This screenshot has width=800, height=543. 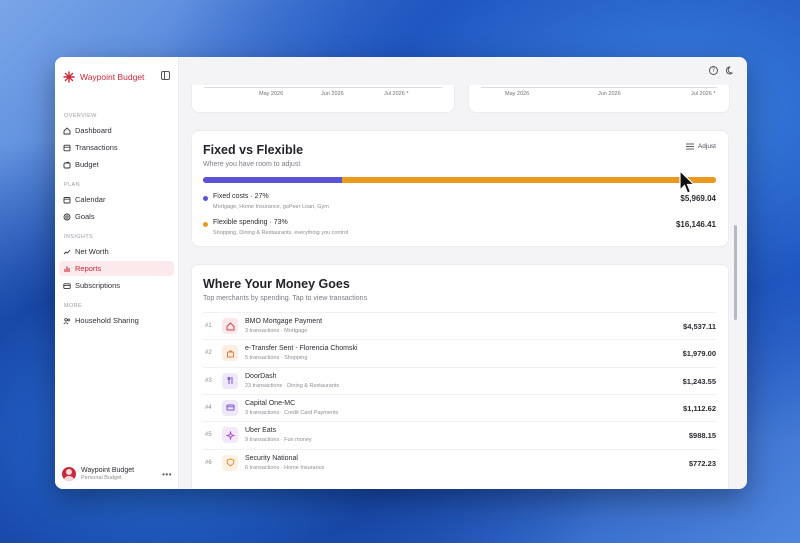 I want to click on sidebar-item-goals: Goals, so click(x=116, y=216).